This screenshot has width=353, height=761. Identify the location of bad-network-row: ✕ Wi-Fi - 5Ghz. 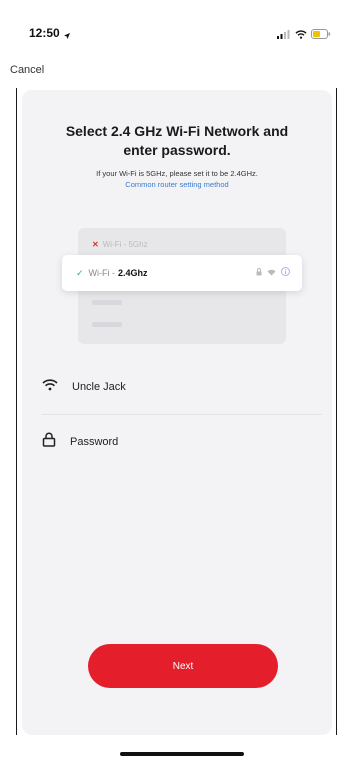
(120, 244).